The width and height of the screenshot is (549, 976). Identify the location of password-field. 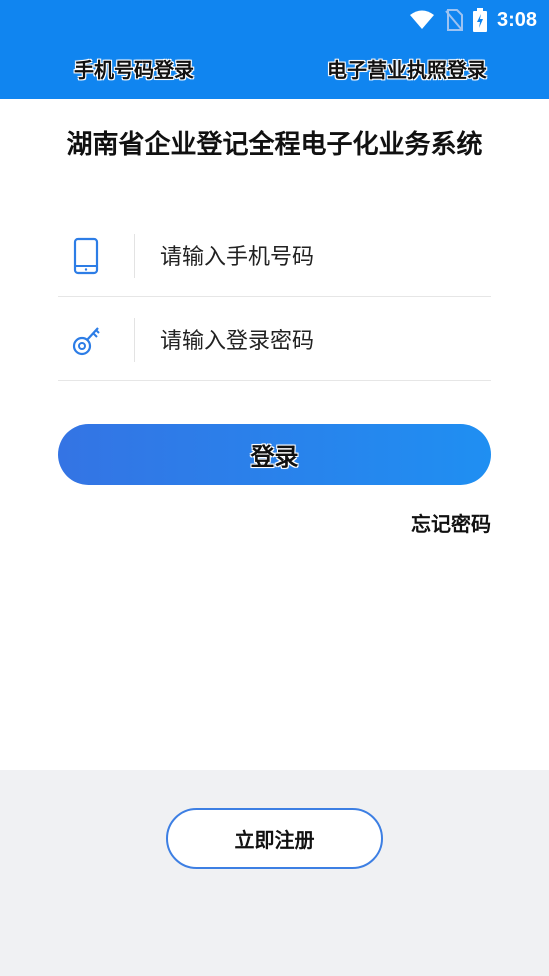
(274, 339).